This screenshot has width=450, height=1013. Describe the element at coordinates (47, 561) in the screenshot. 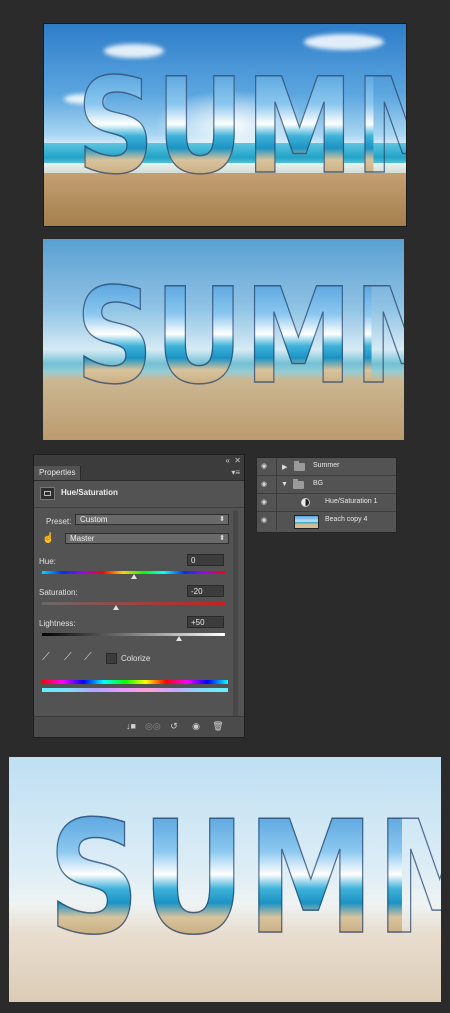

I see `hue-label: Hue:` at that location.